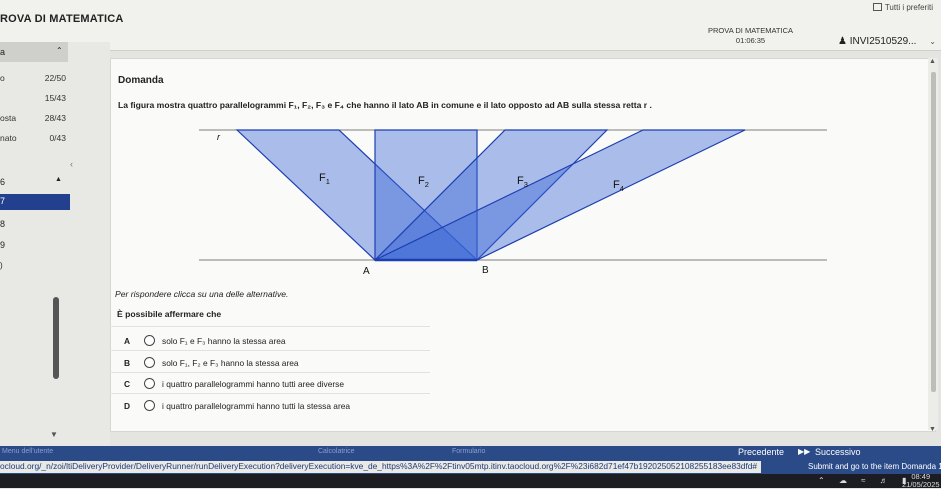 The height and width of the screenshot is (489, 941). I want to click on question-number: 6, so click(3, 182).